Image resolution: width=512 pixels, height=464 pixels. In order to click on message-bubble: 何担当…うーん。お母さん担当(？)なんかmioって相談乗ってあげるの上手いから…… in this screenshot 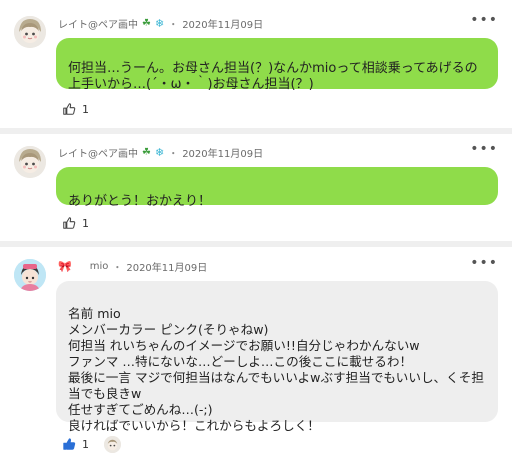, I will do `click(277, 65)`.